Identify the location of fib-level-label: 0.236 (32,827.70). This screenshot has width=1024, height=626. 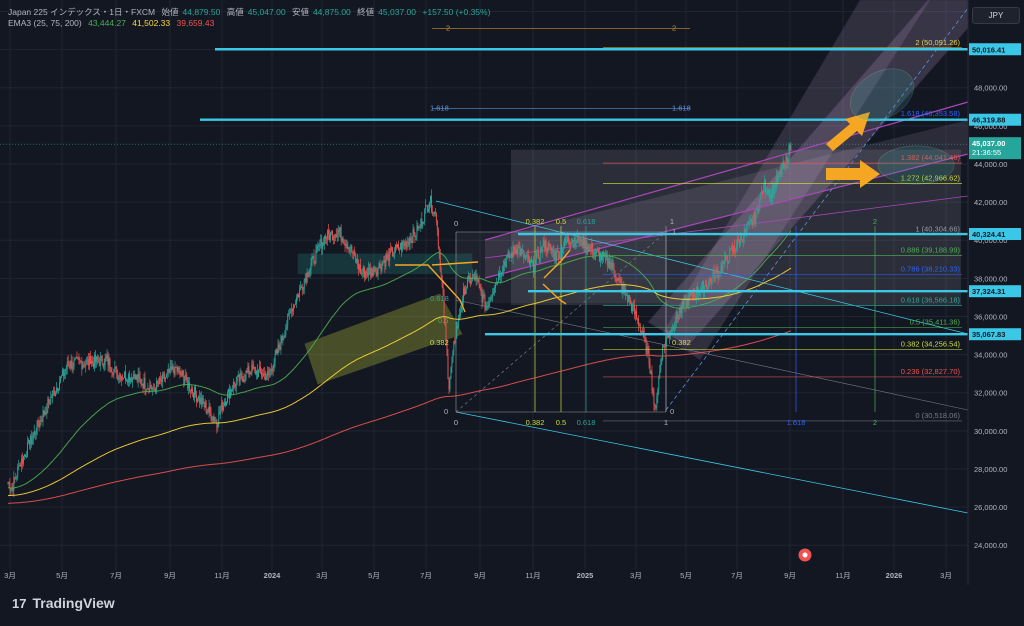
(931, 371).